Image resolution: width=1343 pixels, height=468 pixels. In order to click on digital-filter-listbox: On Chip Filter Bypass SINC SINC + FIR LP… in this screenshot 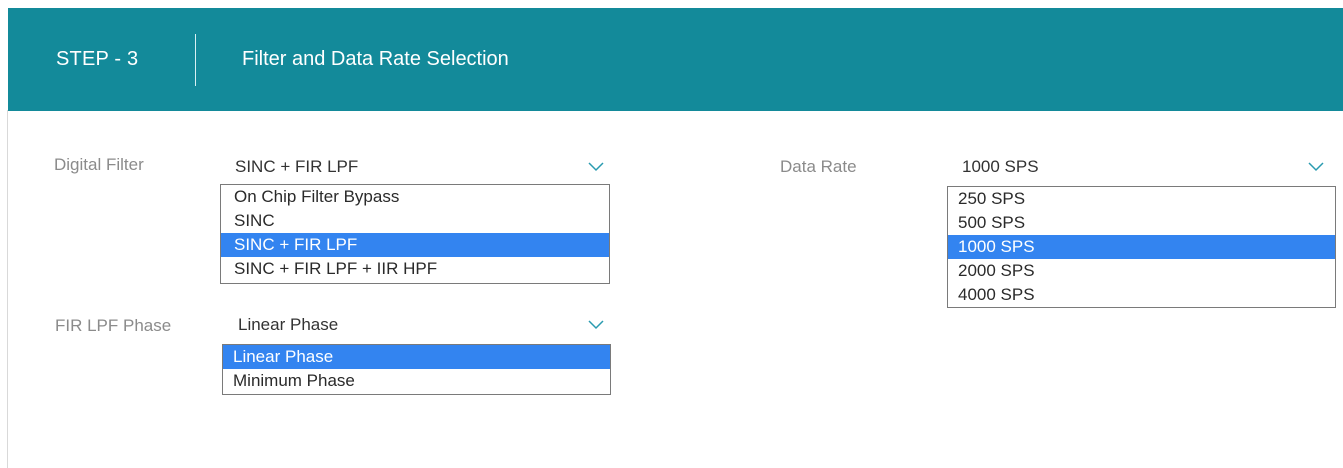, I will do `click(415, 234)`.